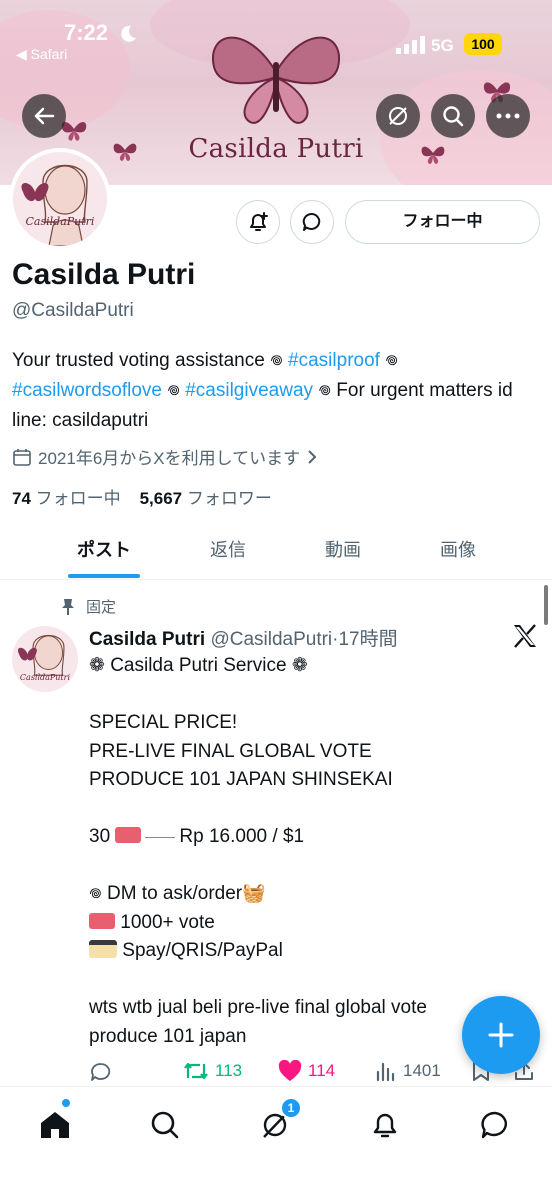 Image resolution: width=552 pixels, height=1200 pixels. What do you see at coordinates (364, 639) in the screenshot?
I see `post-time: ·17時間` at bounding box center [364, 639].